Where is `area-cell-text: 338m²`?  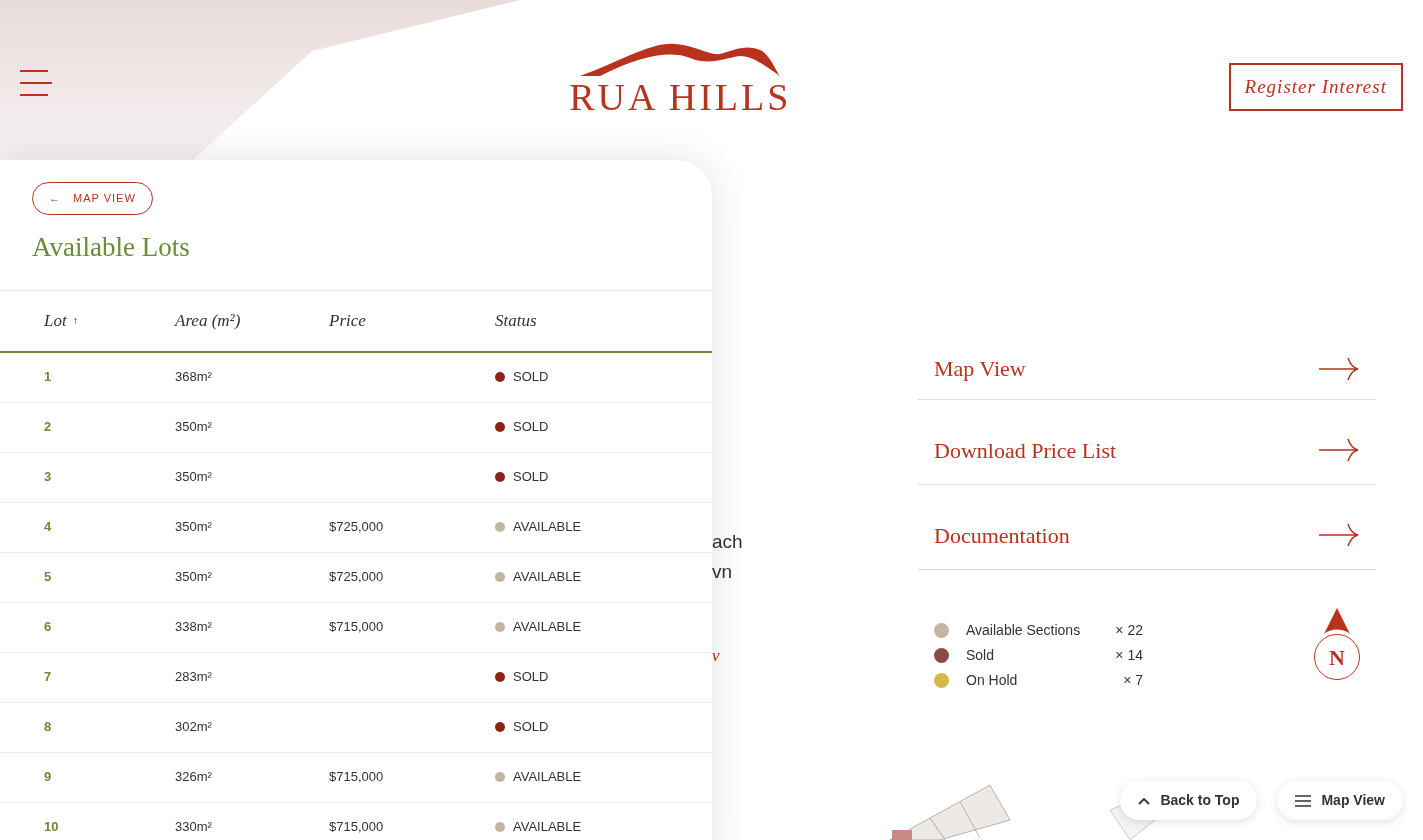
area-cell-text: 338m² is located at coordinates (194, 627).